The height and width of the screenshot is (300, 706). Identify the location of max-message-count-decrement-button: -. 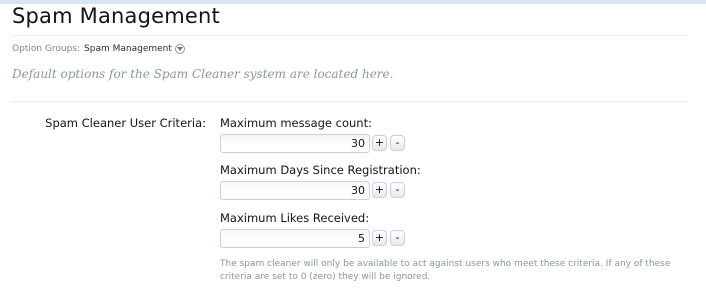
(397, 143).